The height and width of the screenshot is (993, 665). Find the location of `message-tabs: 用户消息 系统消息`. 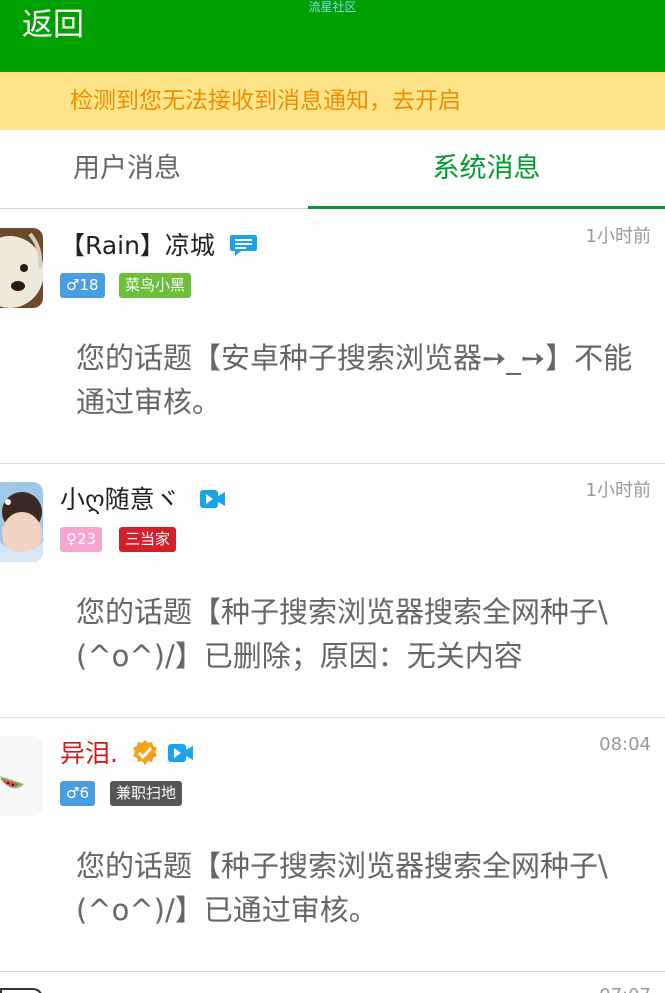

message-tabs: 用户消息 系统消息 is located at coordinates (332, 169).